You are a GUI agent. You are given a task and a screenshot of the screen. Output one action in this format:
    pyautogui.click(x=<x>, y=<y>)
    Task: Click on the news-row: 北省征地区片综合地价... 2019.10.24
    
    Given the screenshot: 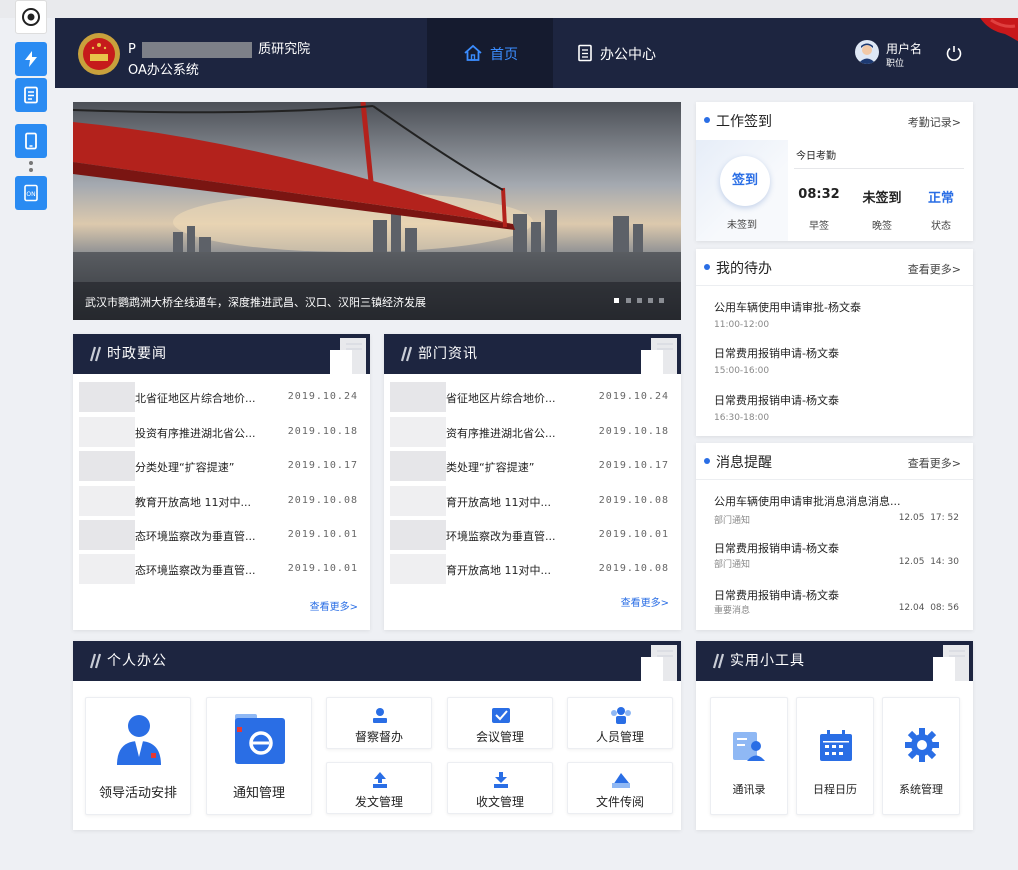 What is the action you would take?
    pyautogui.click(x=221, y=397)
    